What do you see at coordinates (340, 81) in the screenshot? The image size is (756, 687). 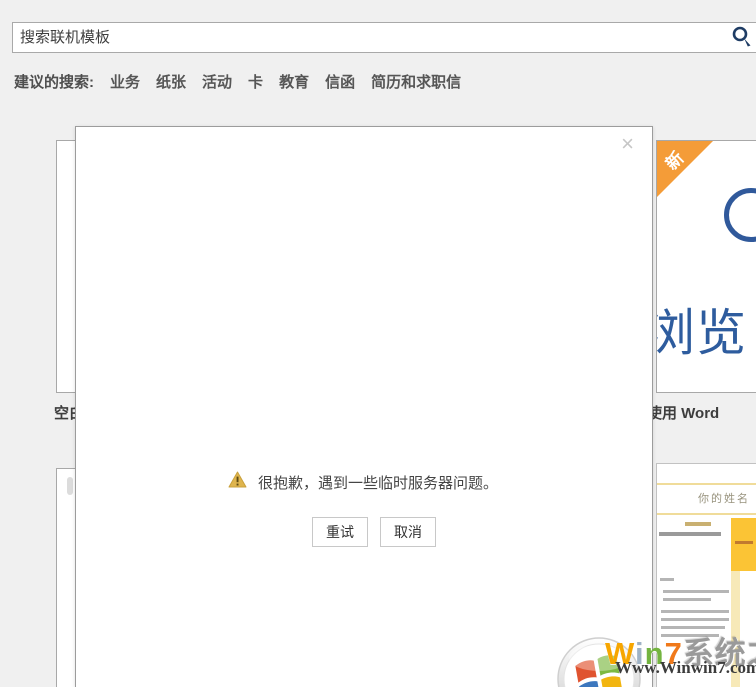 I see `suggested-link-letter: 信函` at bounding box center [340, 81].